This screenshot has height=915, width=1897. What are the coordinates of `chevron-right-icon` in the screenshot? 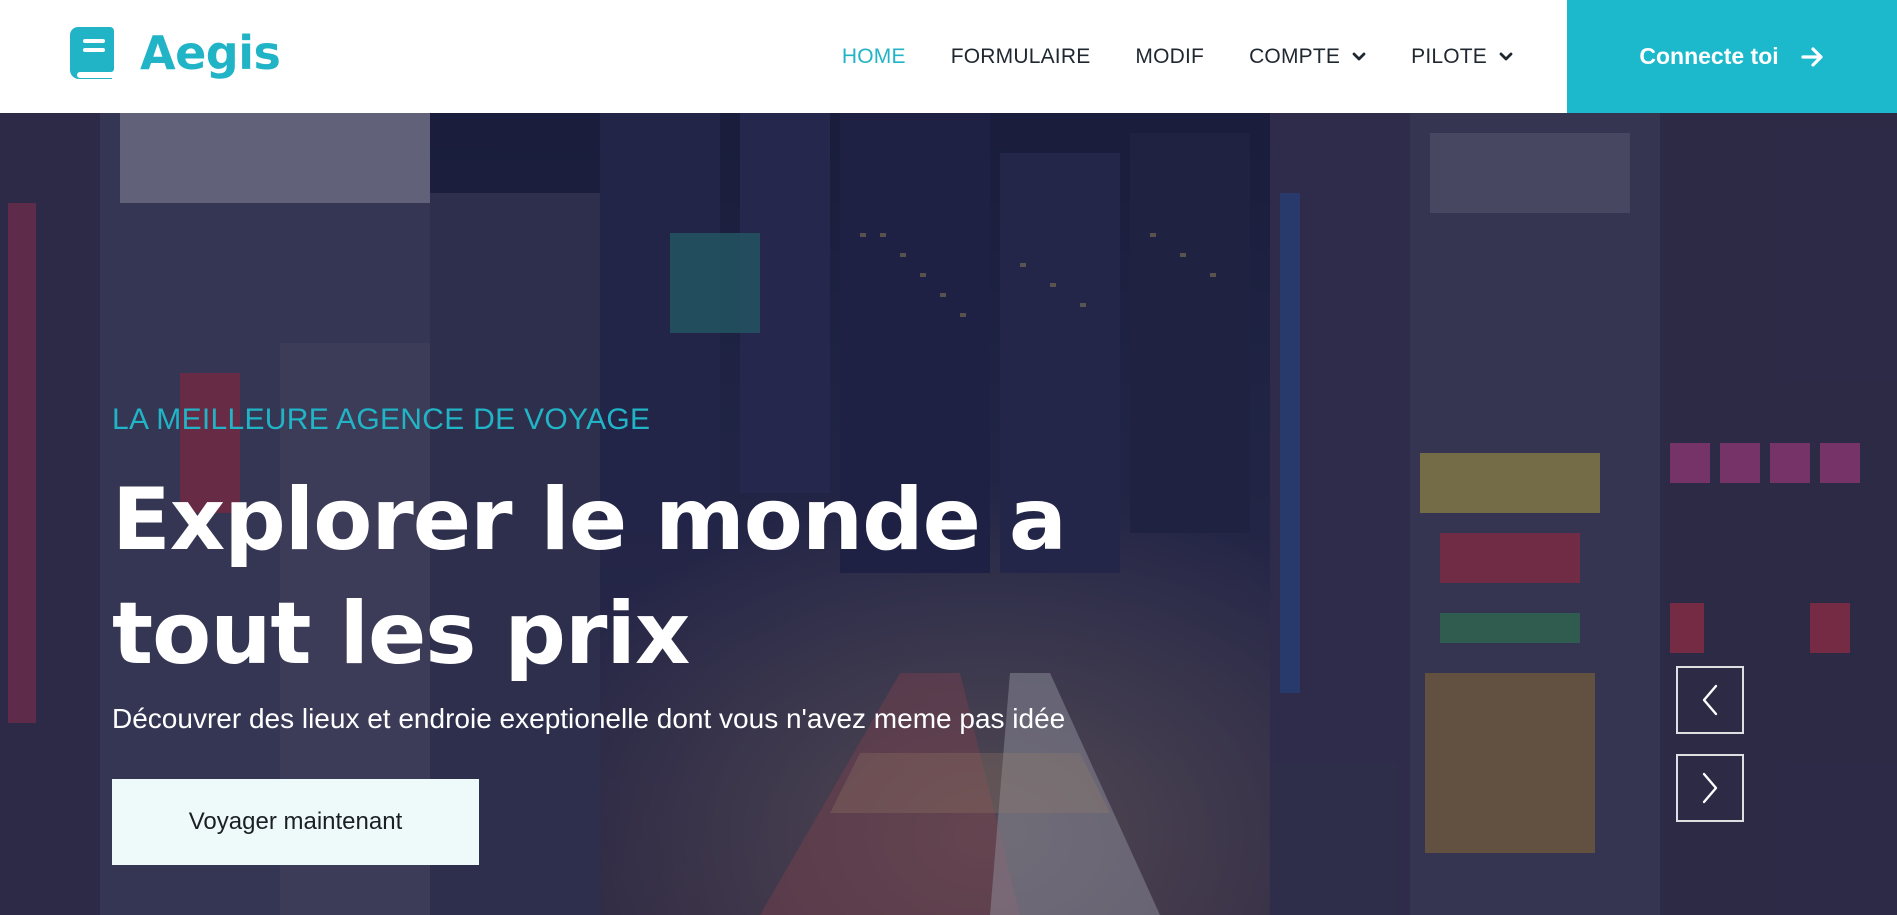 It's located at (1710, 788).